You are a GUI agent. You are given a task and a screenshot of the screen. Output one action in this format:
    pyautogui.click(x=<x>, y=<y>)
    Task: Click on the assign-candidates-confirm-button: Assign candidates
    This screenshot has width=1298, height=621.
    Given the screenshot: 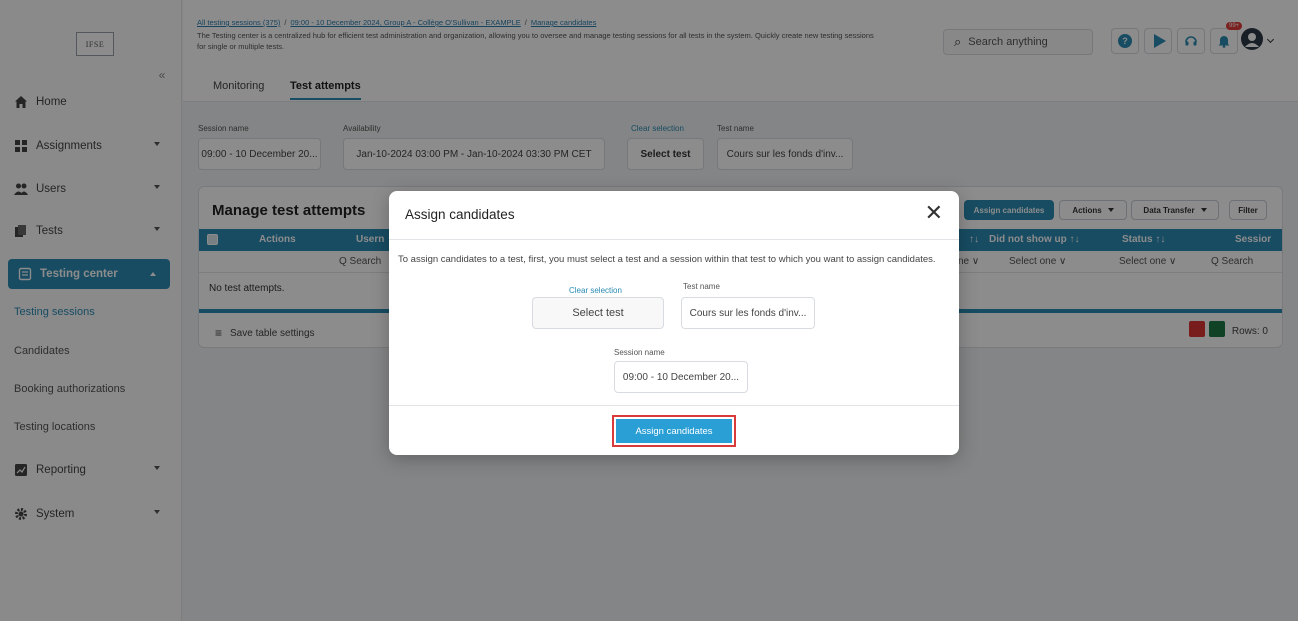 What is the action you would take?
    pyautogui.click(x=674, y=431)
    